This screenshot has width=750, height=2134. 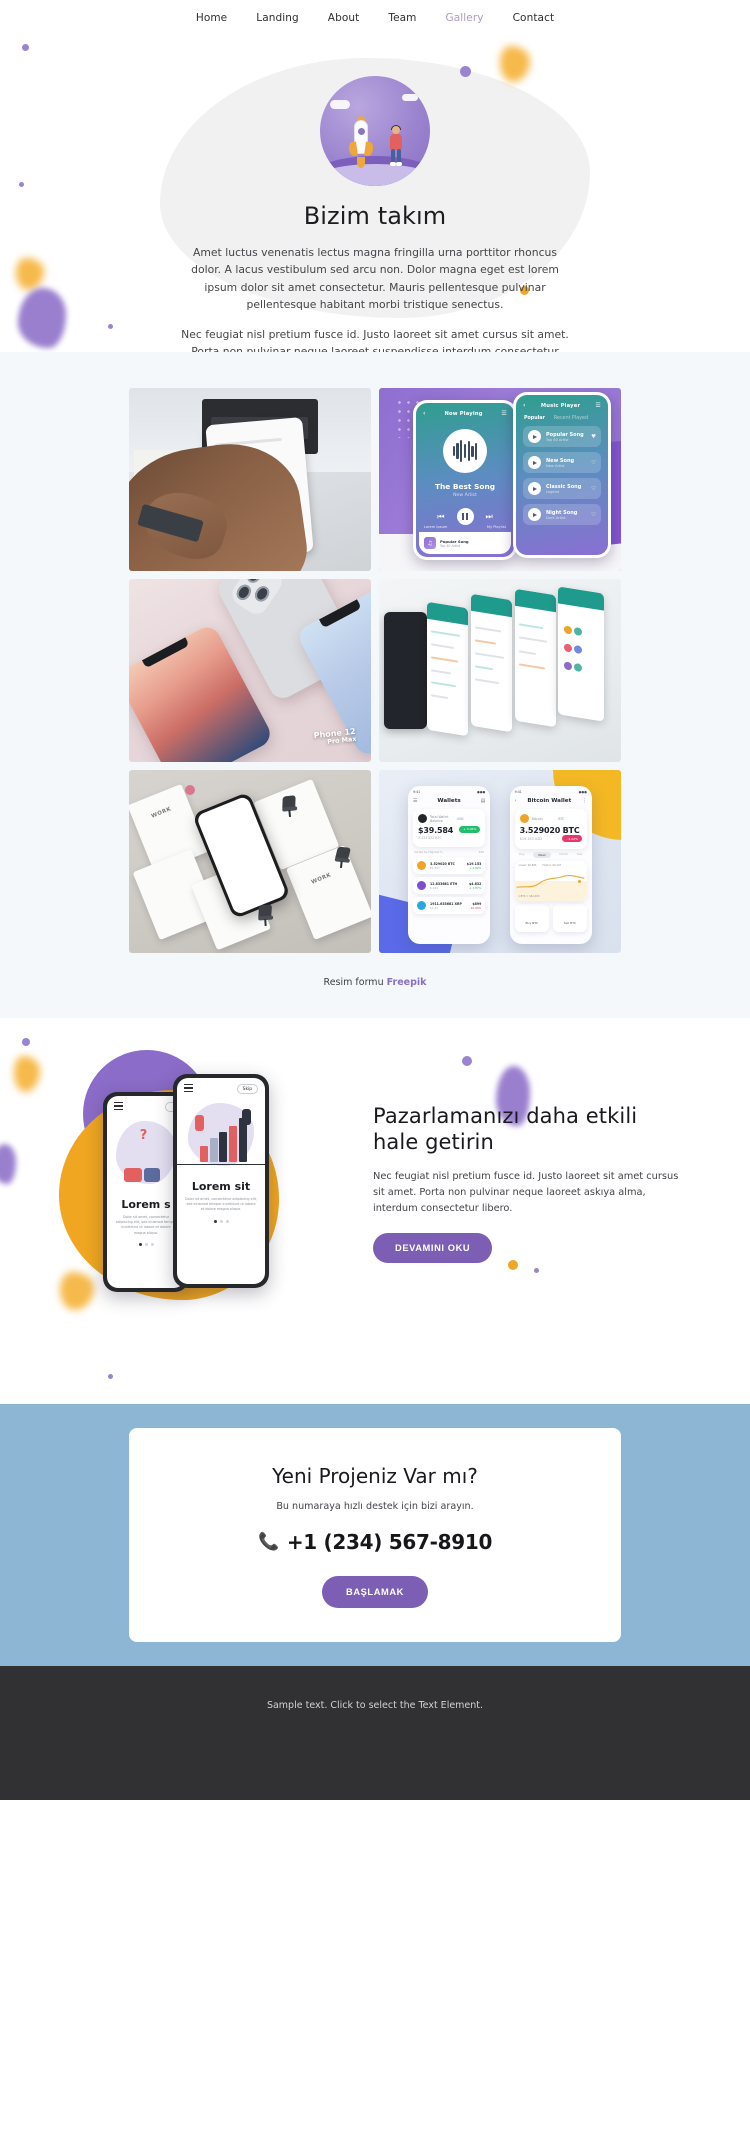 I want to click on card-icon: ▤, so click(x=483, y=801).